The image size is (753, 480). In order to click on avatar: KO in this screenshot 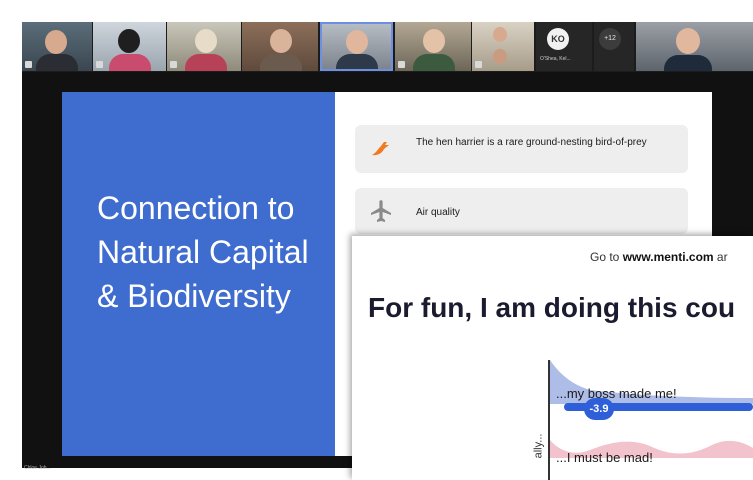, I will do `click(558, 39)`.